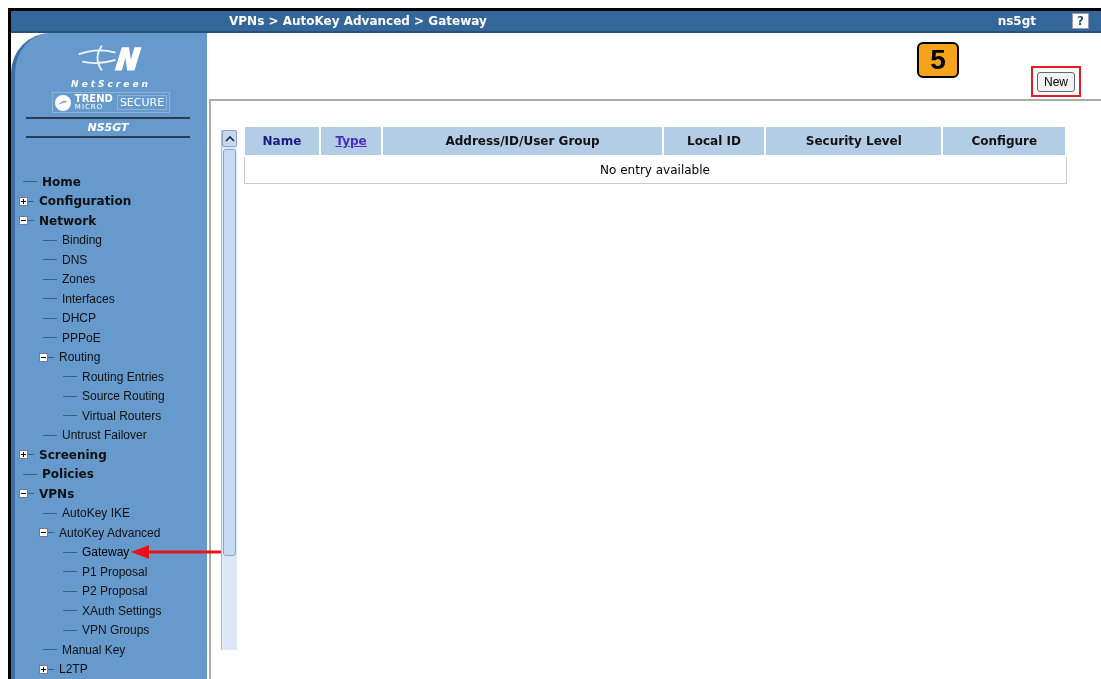 This screenshot has height=679, width=1101. I want to click on nav-item: DNS, so click(75, 259).